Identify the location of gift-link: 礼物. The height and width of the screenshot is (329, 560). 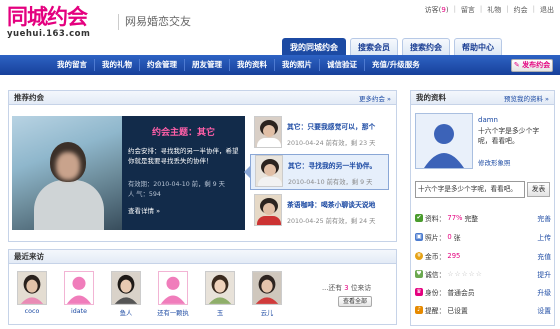
(494, 10).